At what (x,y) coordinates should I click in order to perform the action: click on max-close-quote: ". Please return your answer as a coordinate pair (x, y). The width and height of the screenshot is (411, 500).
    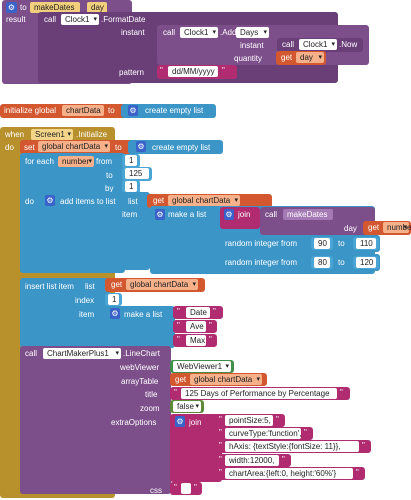
    Looking at the image, I should click on (210, 339).